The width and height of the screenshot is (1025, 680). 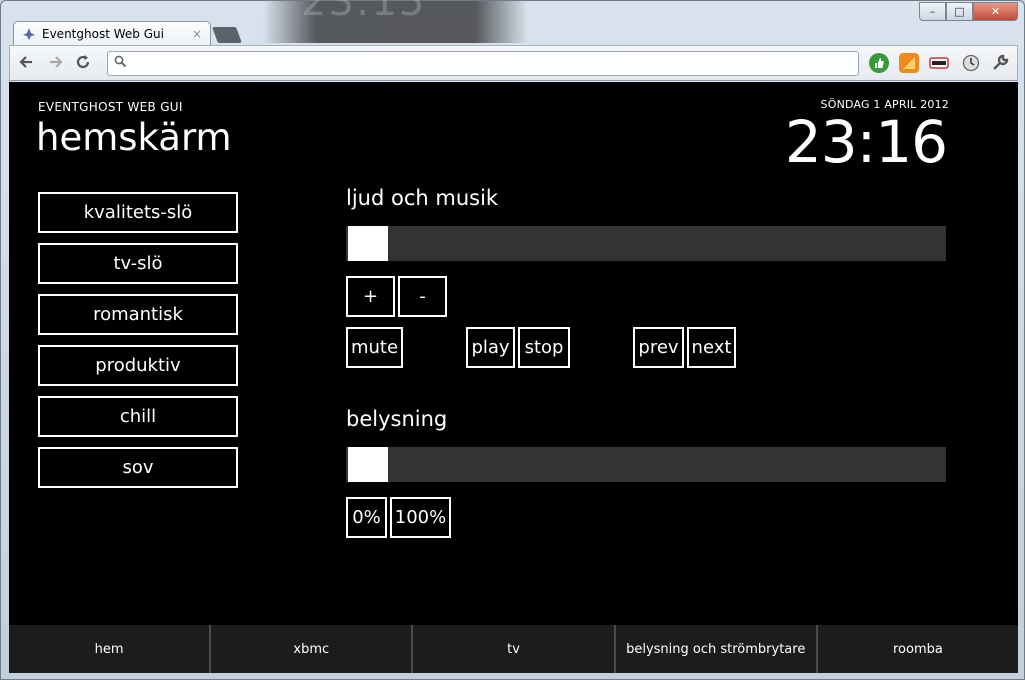 I want to click on lighting-slider, so click(x=646, y=464).